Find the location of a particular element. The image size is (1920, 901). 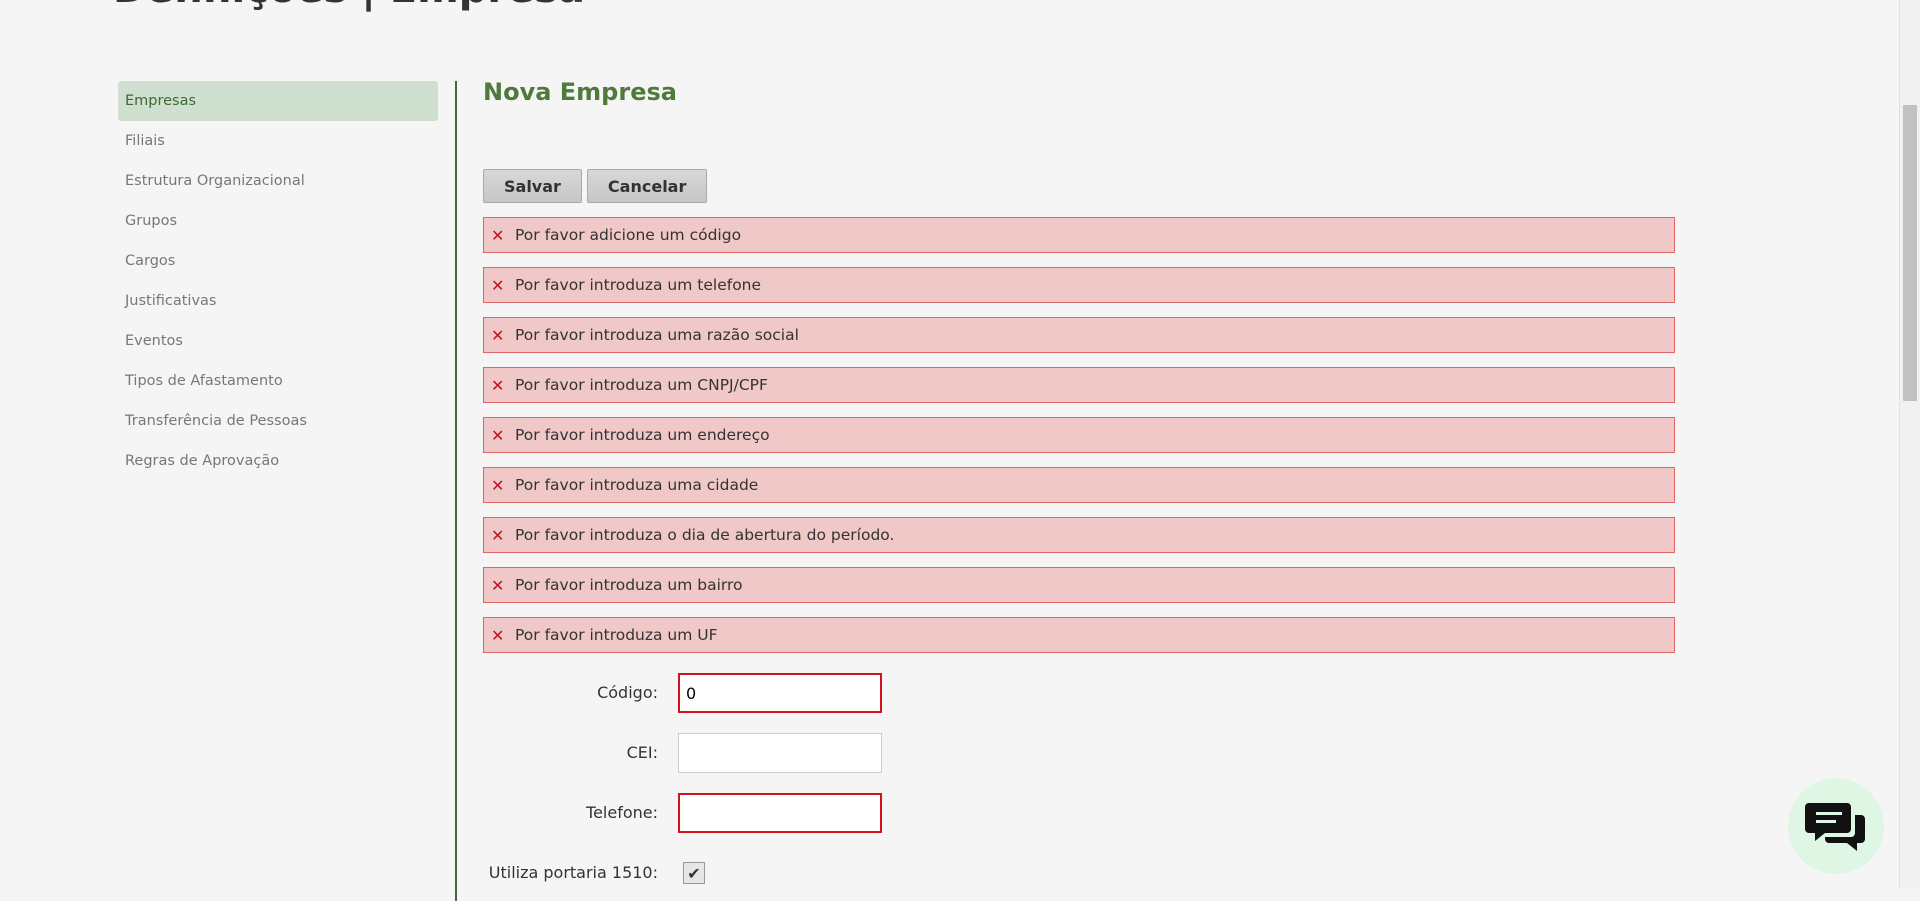

cei-label: CEI: is located at coordinates (642, 752).